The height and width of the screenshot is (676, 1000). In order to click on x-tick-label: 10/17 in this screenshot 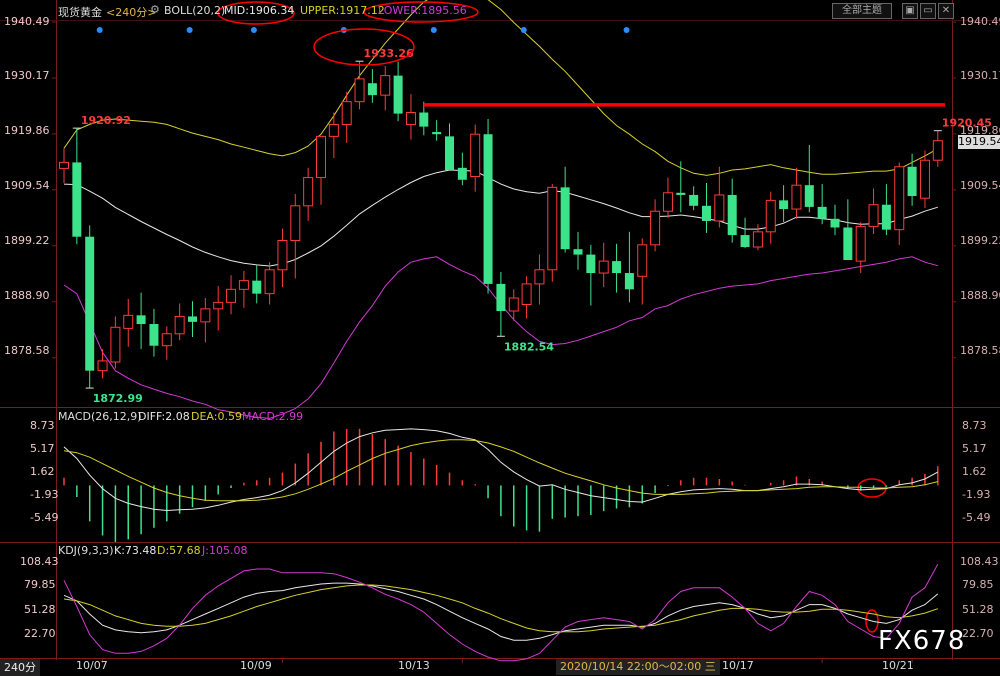, I will do `click(738, 665)`.